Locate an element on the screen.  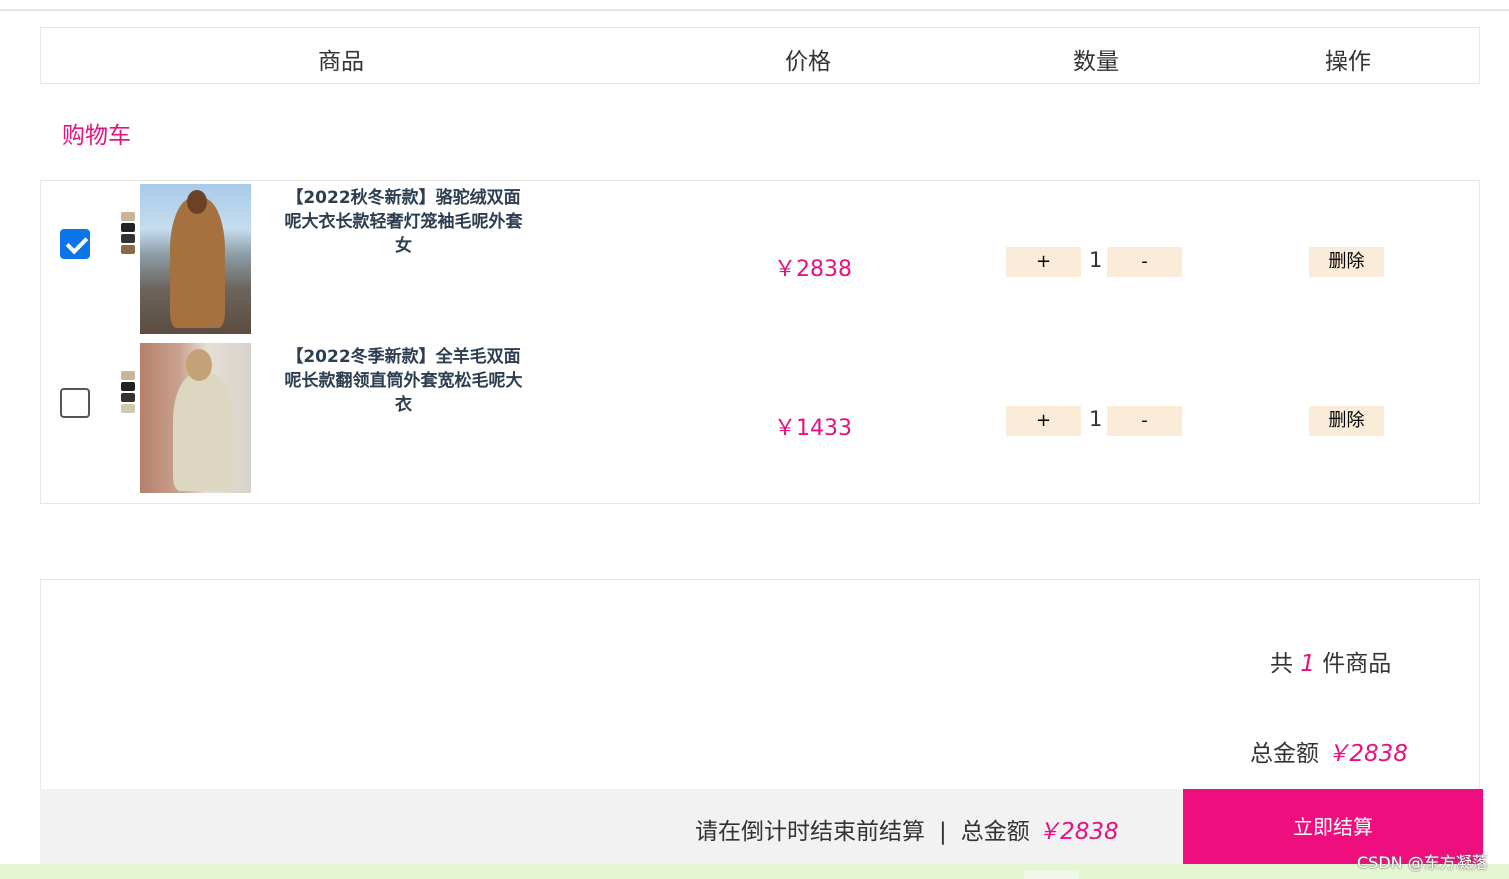
footer-total-label: 总金额 is located at coordinates (995, 832).